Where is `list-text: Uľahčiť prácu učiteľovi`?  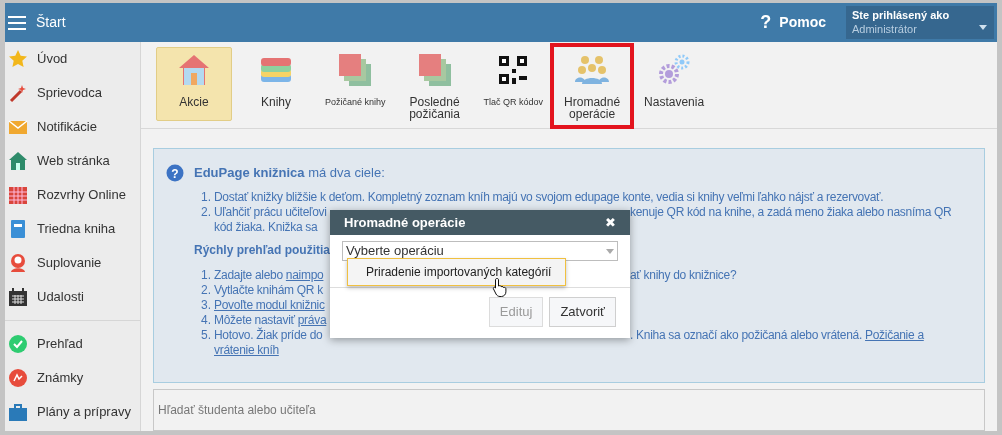 list-text: Uľahčiť prácu učiteľovi is located at coordinates (270, 212).